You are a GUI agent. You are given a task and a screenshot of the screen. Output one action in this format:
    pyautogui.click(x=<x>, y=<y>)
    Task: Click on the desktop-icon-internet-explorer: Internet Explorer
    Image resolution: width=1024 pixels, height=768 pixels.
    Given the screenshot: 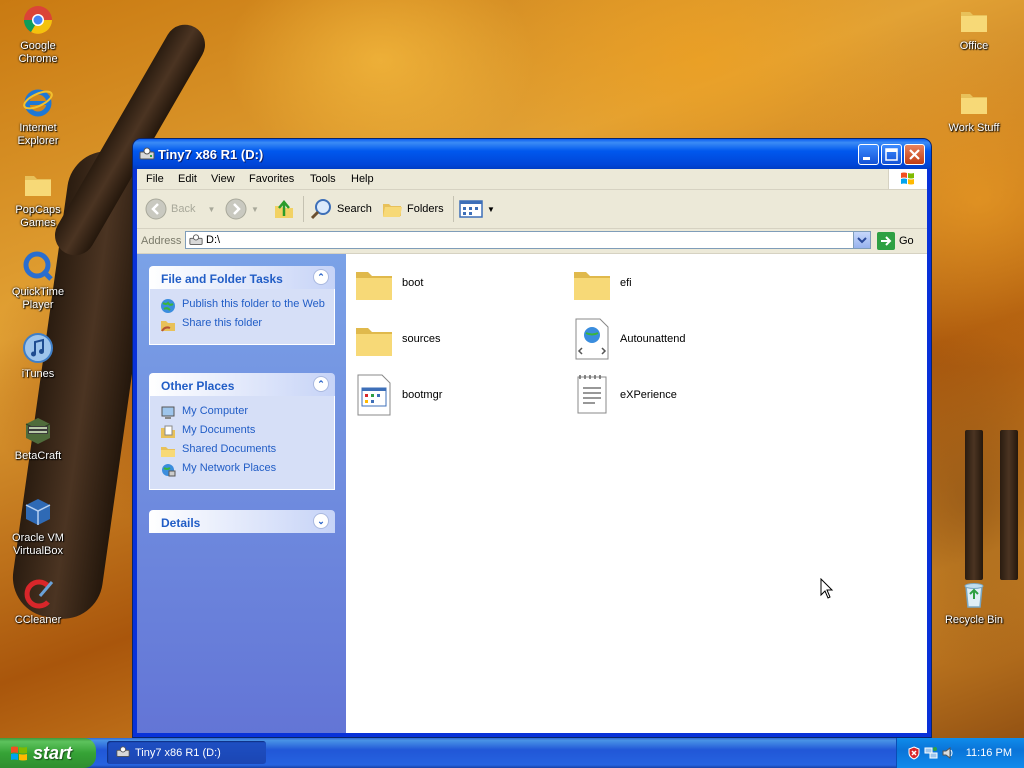 What is the action you would take?
    pyautogui.click(x=38, y=117)
    